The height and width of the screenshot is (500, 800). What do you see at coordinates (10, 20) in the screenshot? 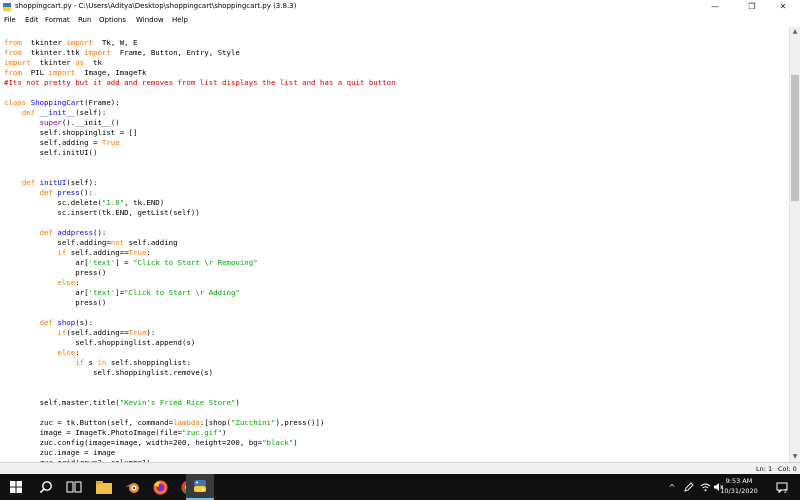
I see `menu-file: File` at bounding box center [10, 20].